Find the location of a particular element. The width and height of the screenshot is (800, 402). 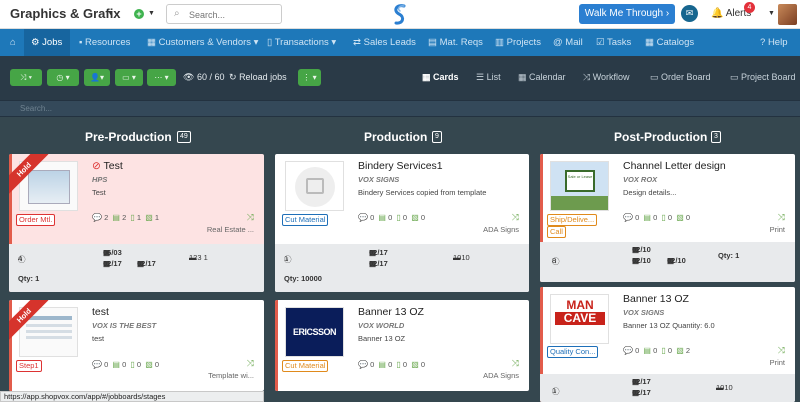

nav-tasks: ☑ Tasks is located at coordinates (613, 42).